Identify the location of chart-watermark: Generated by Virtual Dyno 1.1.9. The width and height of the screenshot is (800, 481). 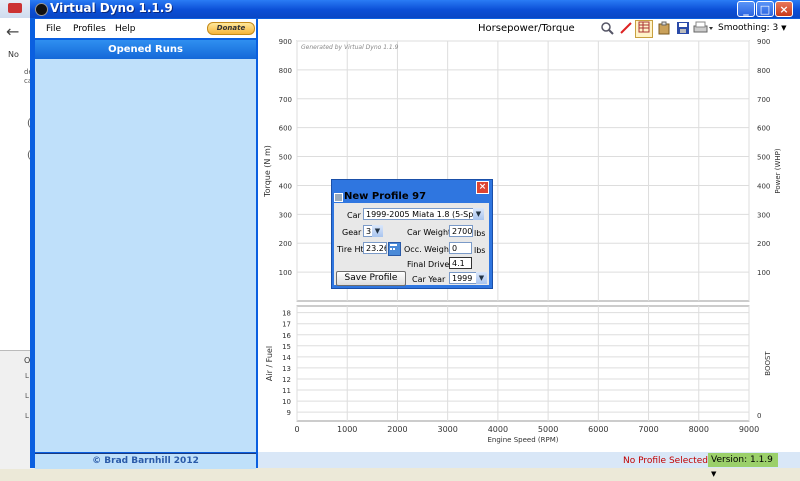
(350, 47).